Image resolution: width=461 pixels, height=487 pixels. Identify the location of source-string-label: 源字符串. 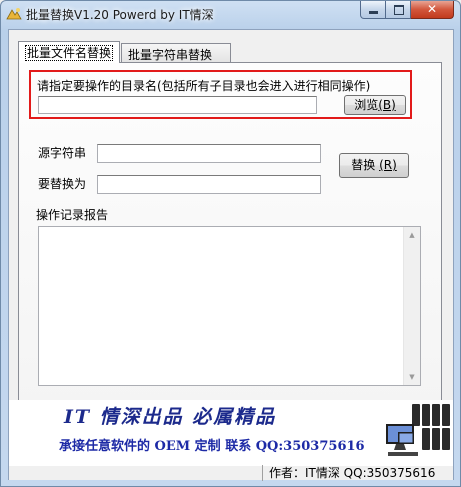
(62, 153).